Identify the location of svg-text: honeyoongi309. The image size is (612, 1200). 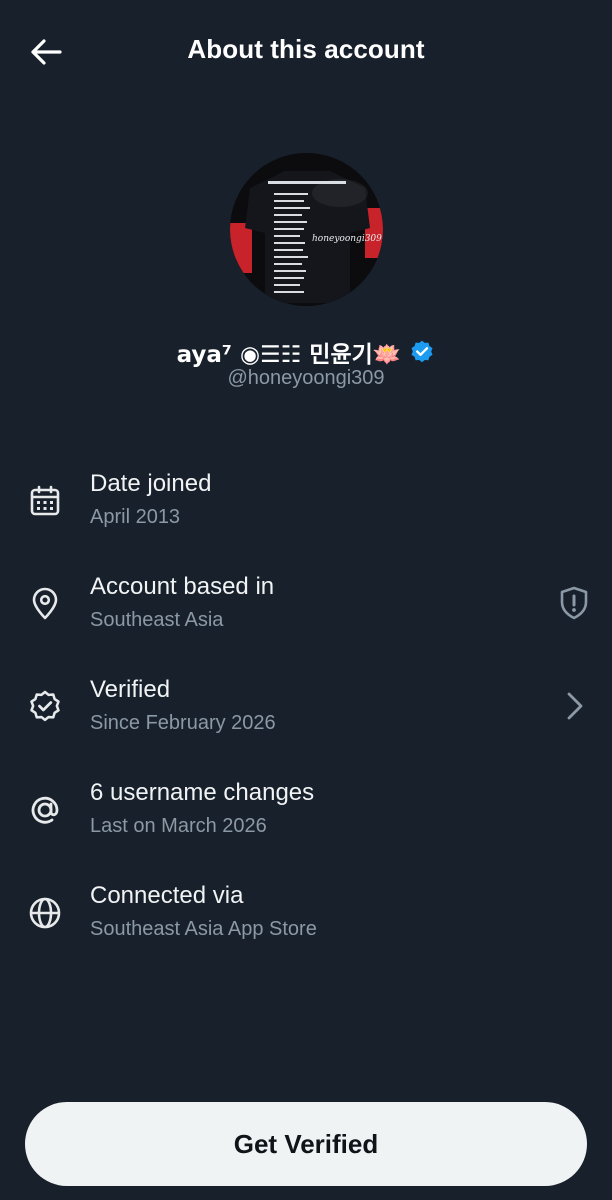
(347, 239).